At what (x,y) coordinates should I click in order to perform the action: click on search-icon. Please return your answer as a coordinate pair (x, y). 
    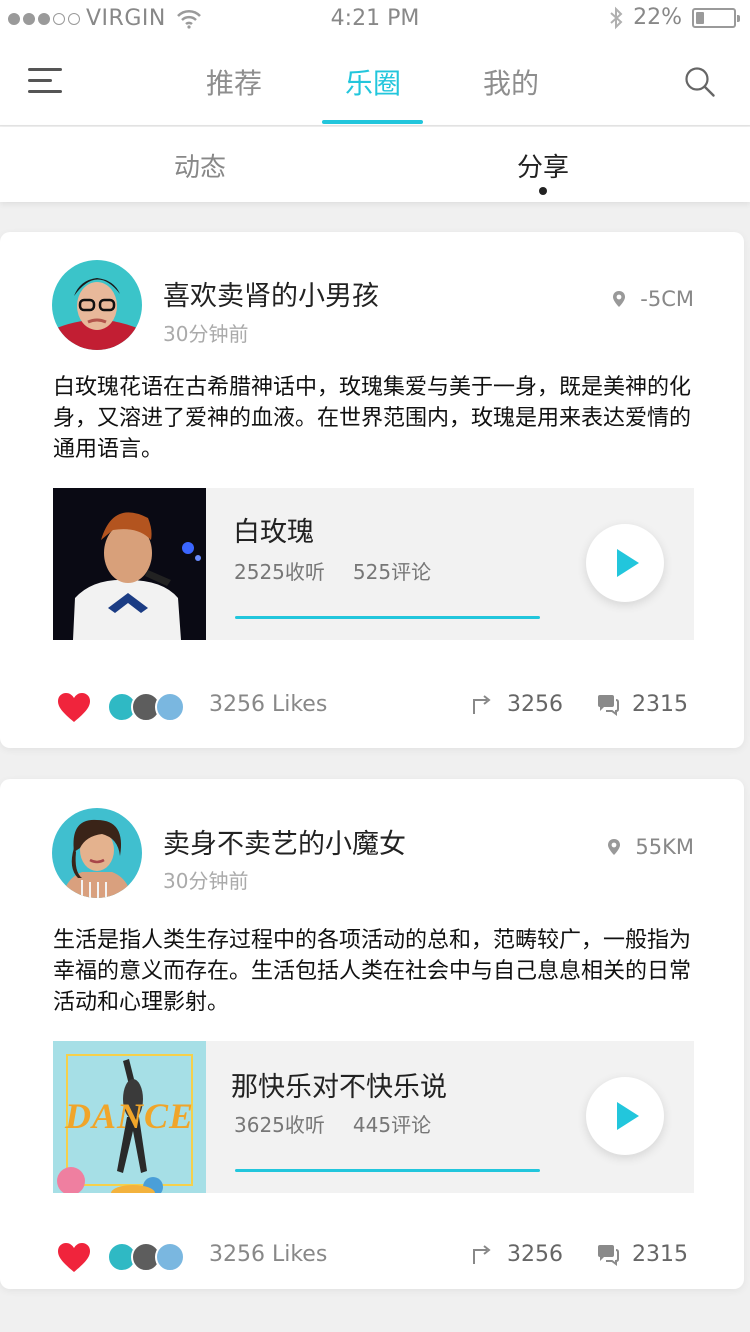
    Looking at the image, I should click on (700, 82).